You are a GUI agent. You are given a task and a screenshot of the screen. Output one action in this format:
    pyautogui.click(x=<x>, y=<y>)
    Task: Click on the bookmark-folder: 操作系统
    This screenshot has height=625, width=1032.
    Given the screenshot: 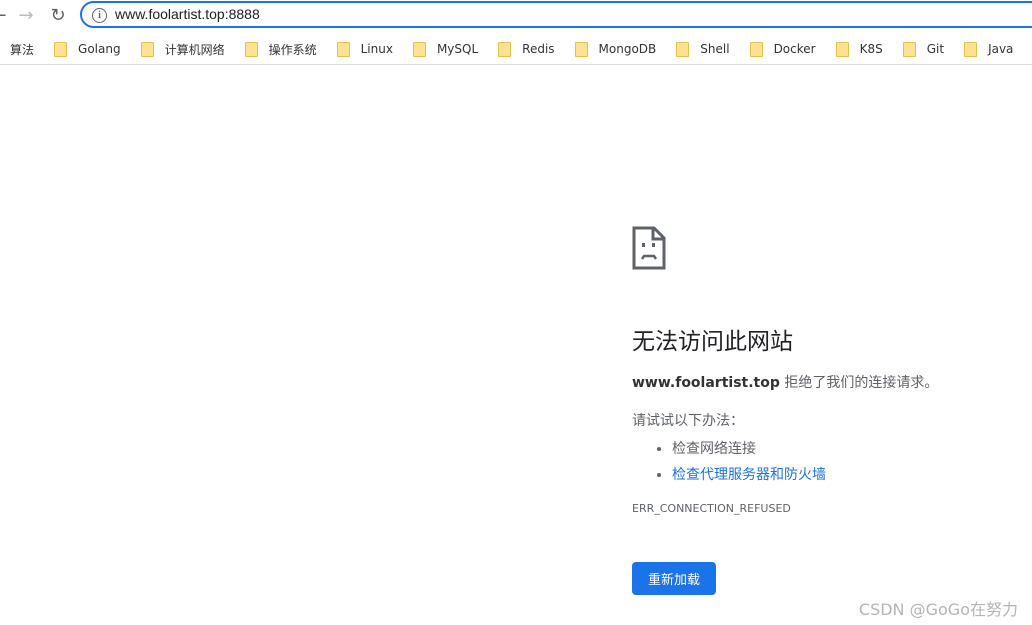 What is the action you would take?
    pyautogui.click(x=280, y=49)
    